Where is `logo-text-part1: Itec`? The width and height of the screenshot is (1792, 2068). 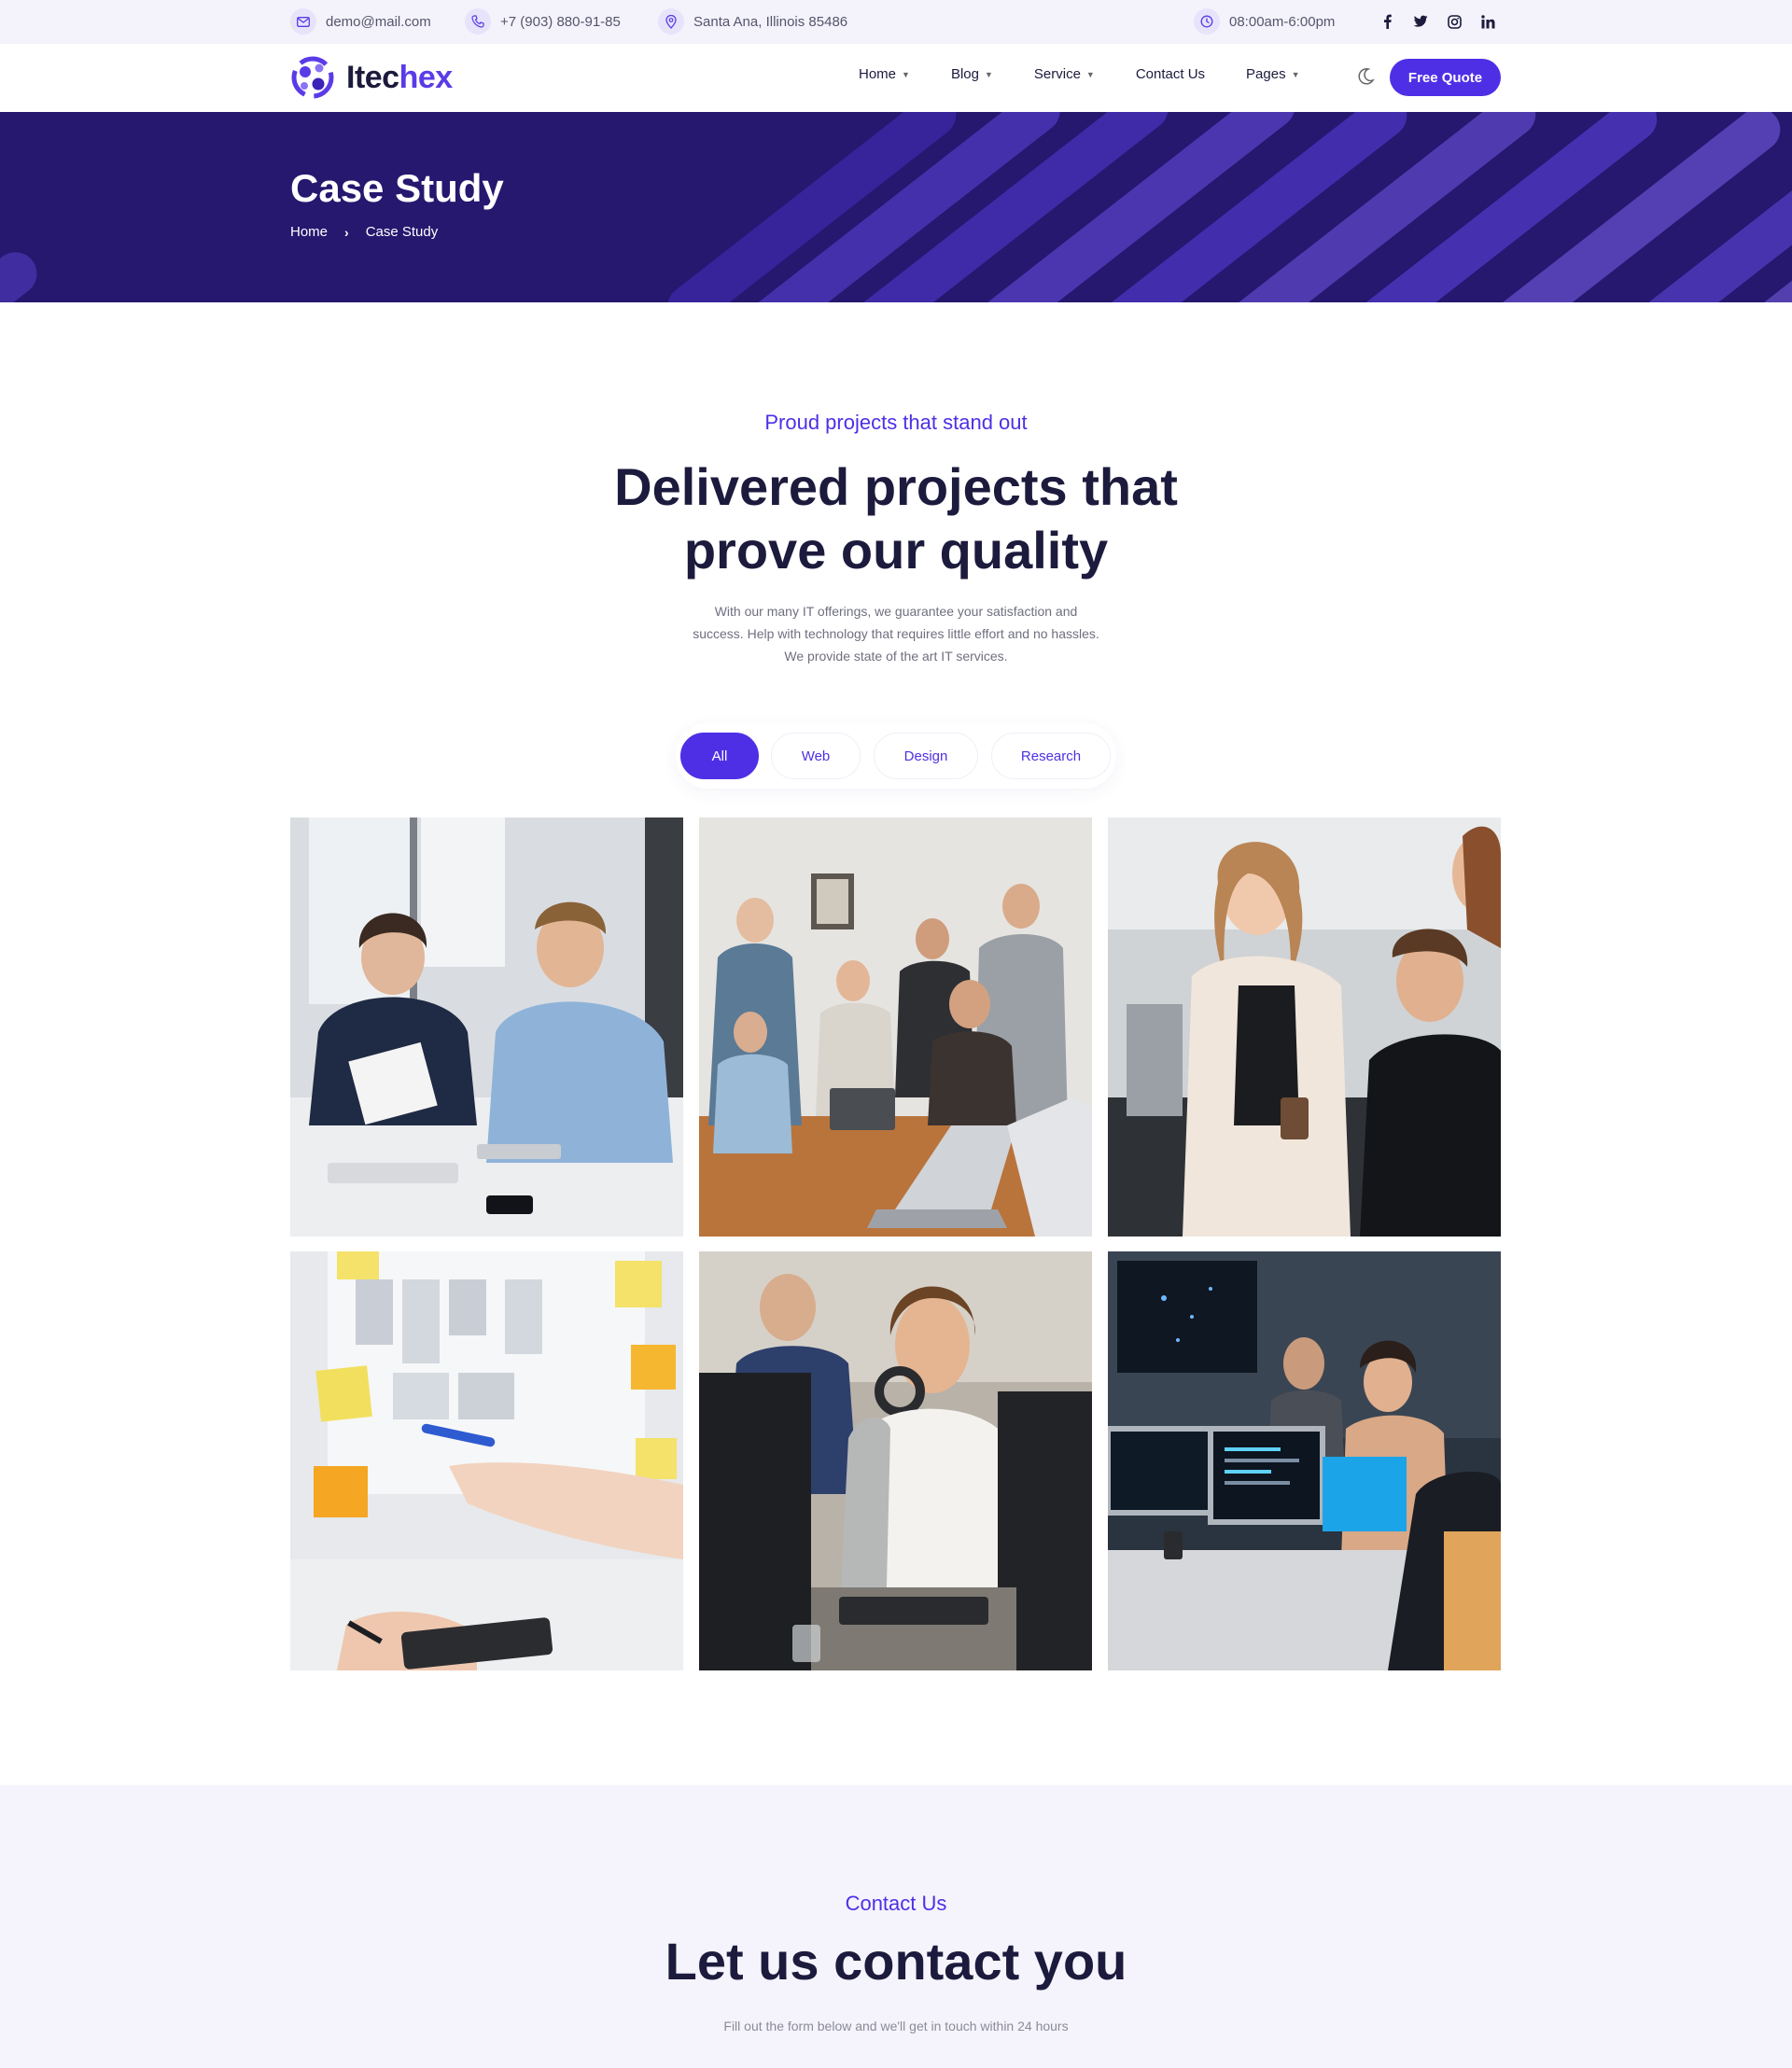 logo-text-part1: Itec is located at coordinates (372, 77).